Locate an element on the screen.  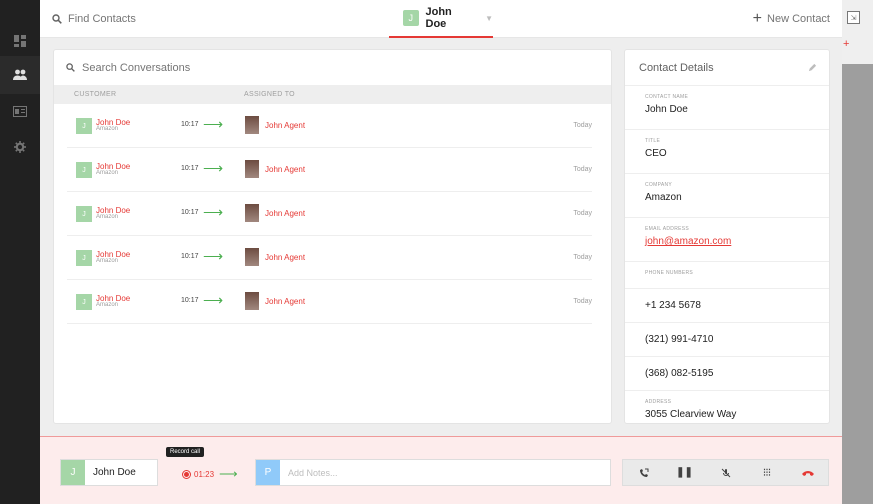
mute-button is located at coordinates (725, 472).